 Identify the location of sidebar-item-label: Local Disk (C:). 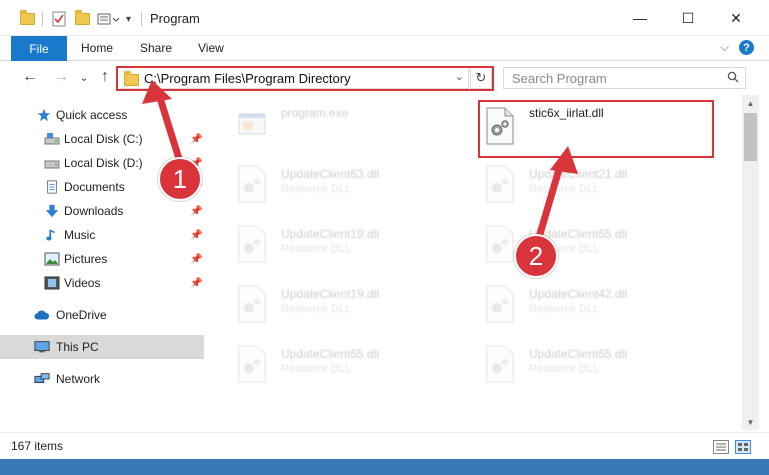
(103, 139).